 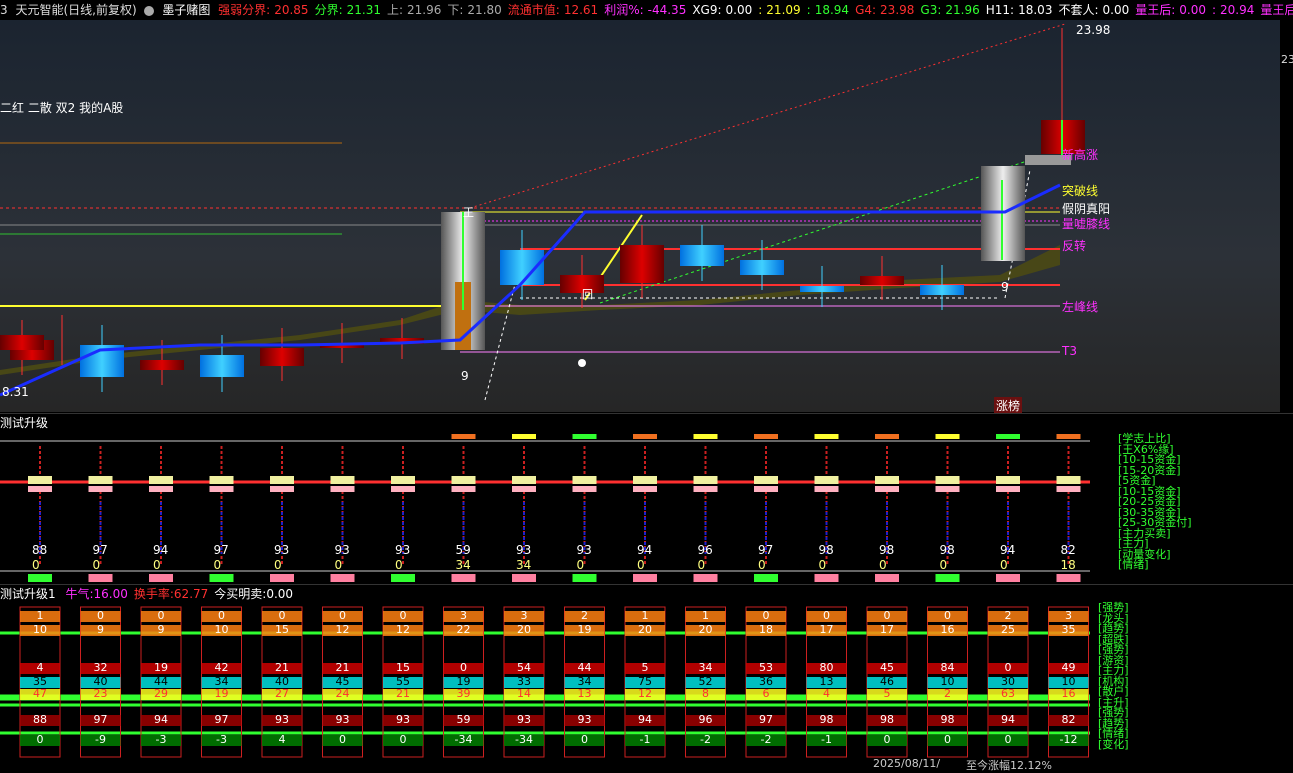 What do you see at coordinates (766, 719) in the screenshot?
I see `cell-value: 97` at bounding box center [766, 719].